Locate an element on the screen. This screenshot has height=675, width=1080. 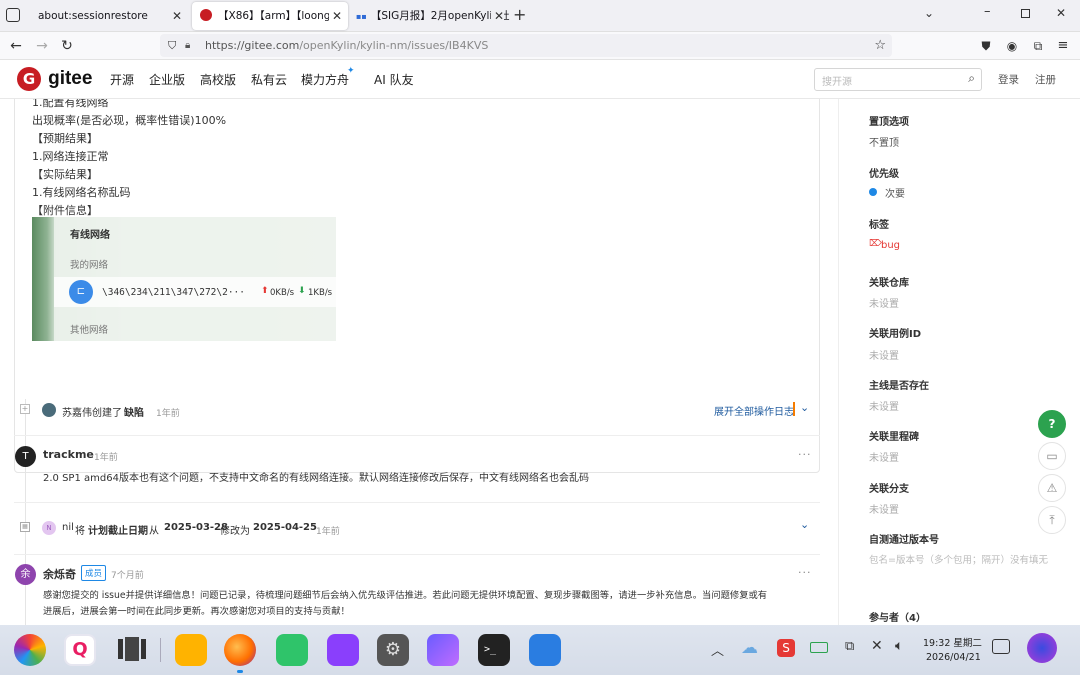
tag-value: bug is located at coordinates (890, 245).